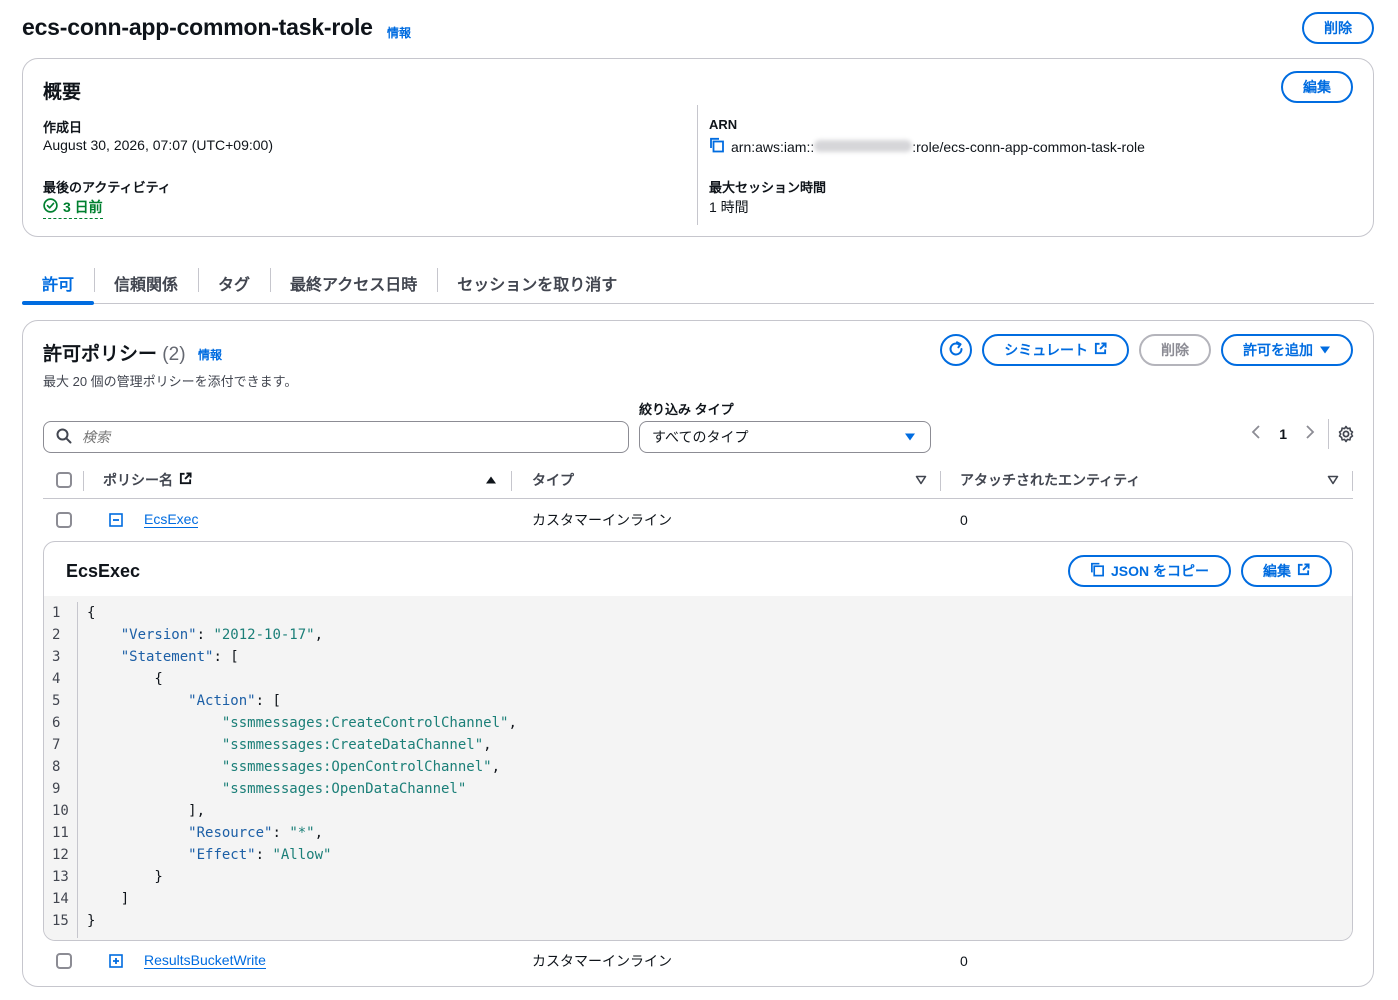  Describe the element at coordinates (773, 146) in the screenshot. I see `arn-prefix: arn:aws:iam::` at that location.